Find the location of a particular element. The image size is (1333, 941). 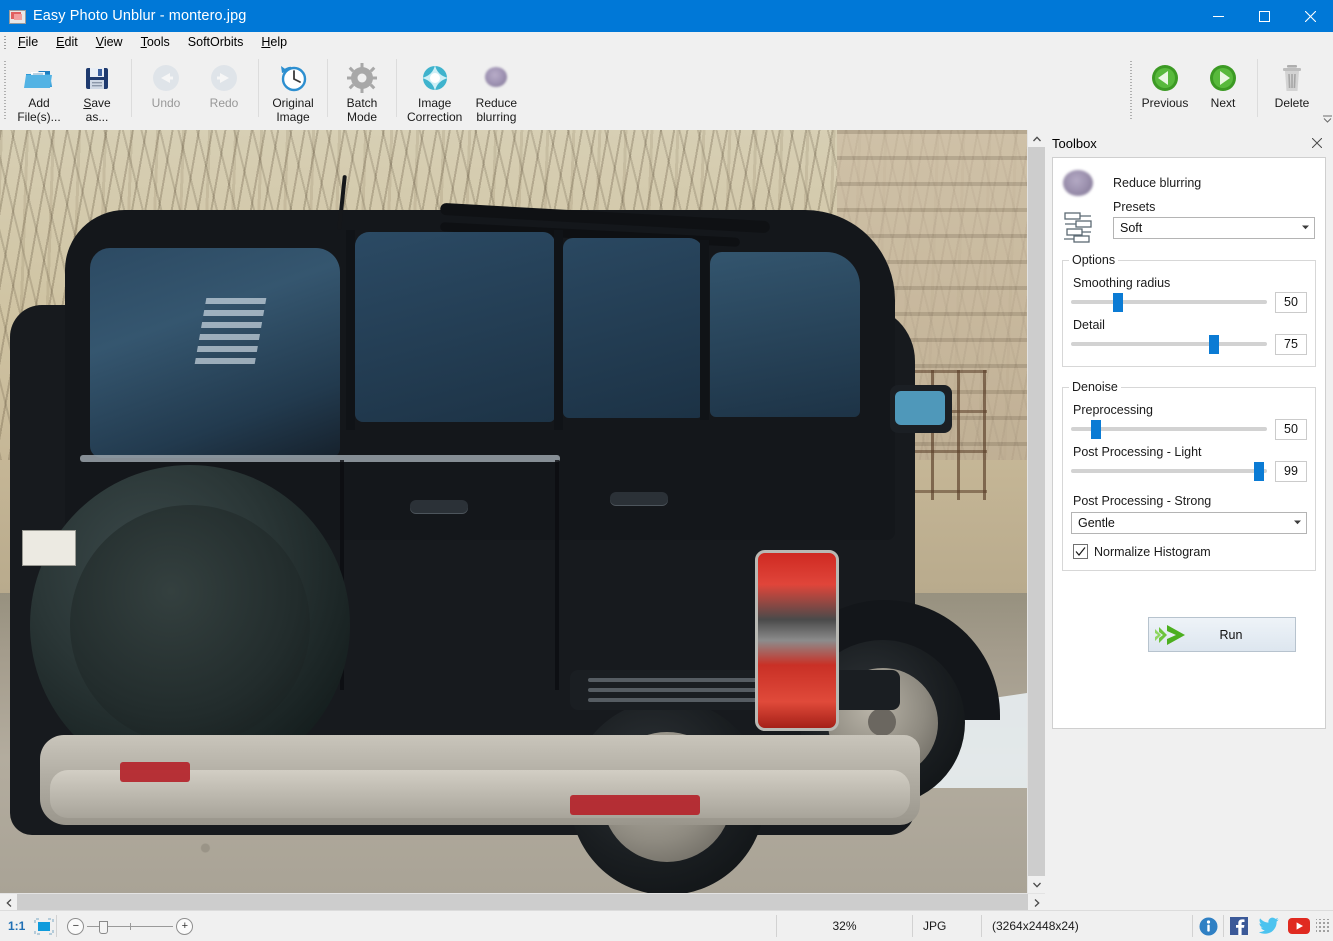

horizontal-scroll-thumb is located at coordinates (522, 902).